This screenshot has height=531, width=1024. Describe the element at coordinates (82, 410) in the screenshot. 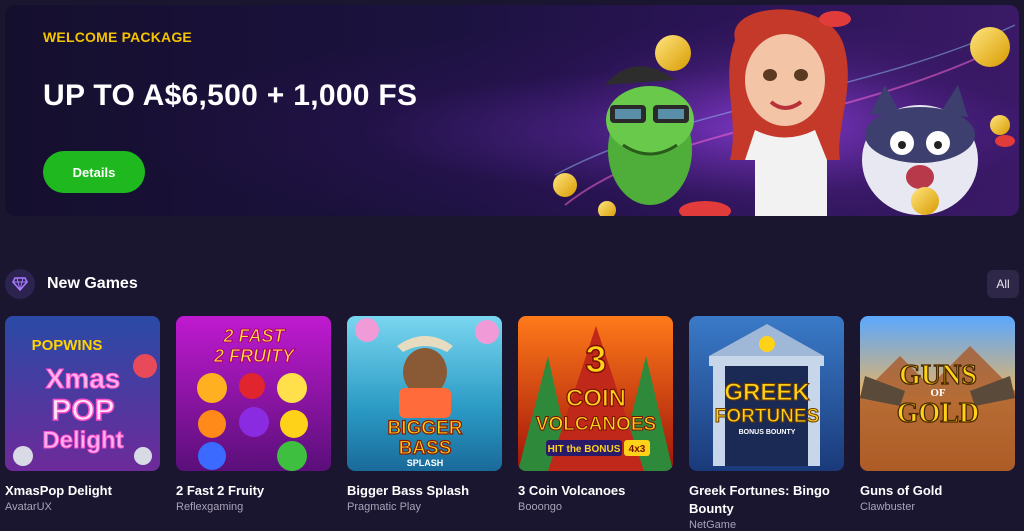

I see `art-text: POP` at that location.